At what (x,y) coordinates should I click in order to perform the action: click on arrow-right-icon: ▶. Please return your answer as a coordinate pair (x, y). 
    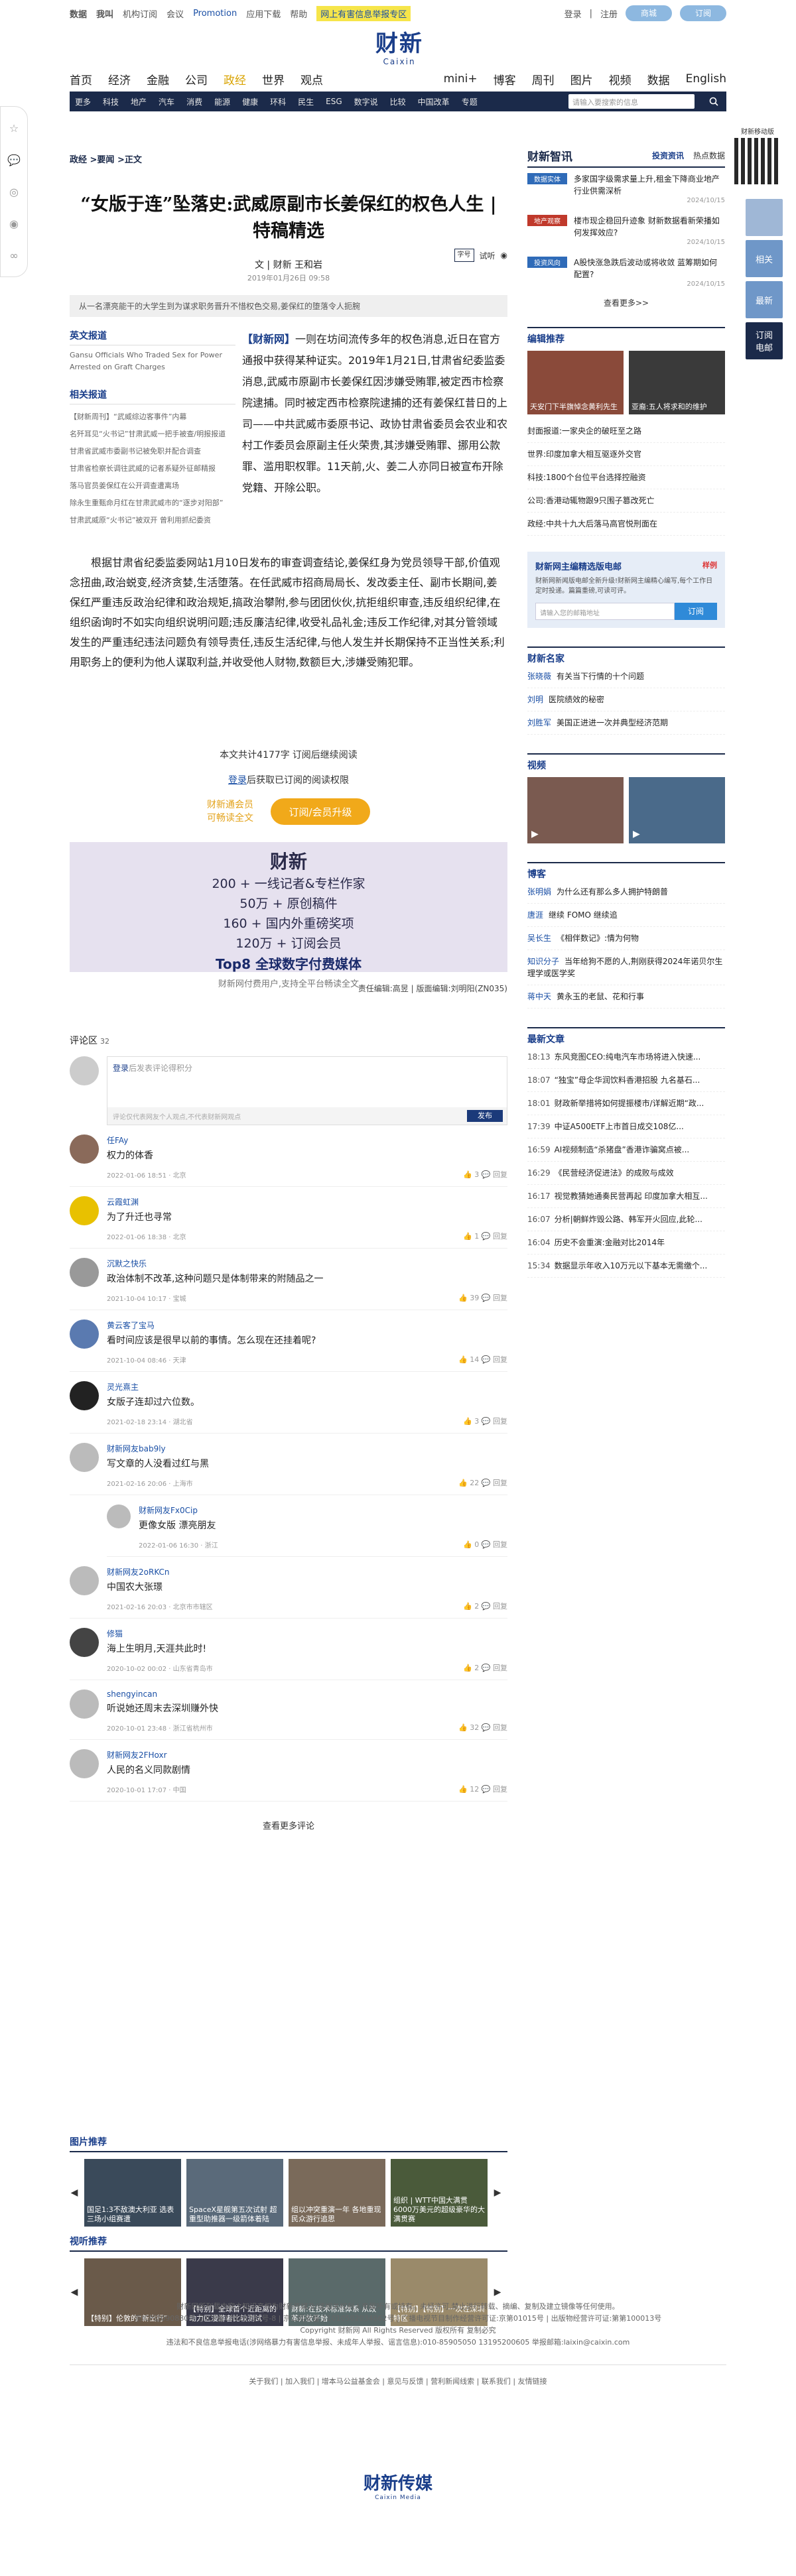
    Looking at the image, I should click on (497, 2292).